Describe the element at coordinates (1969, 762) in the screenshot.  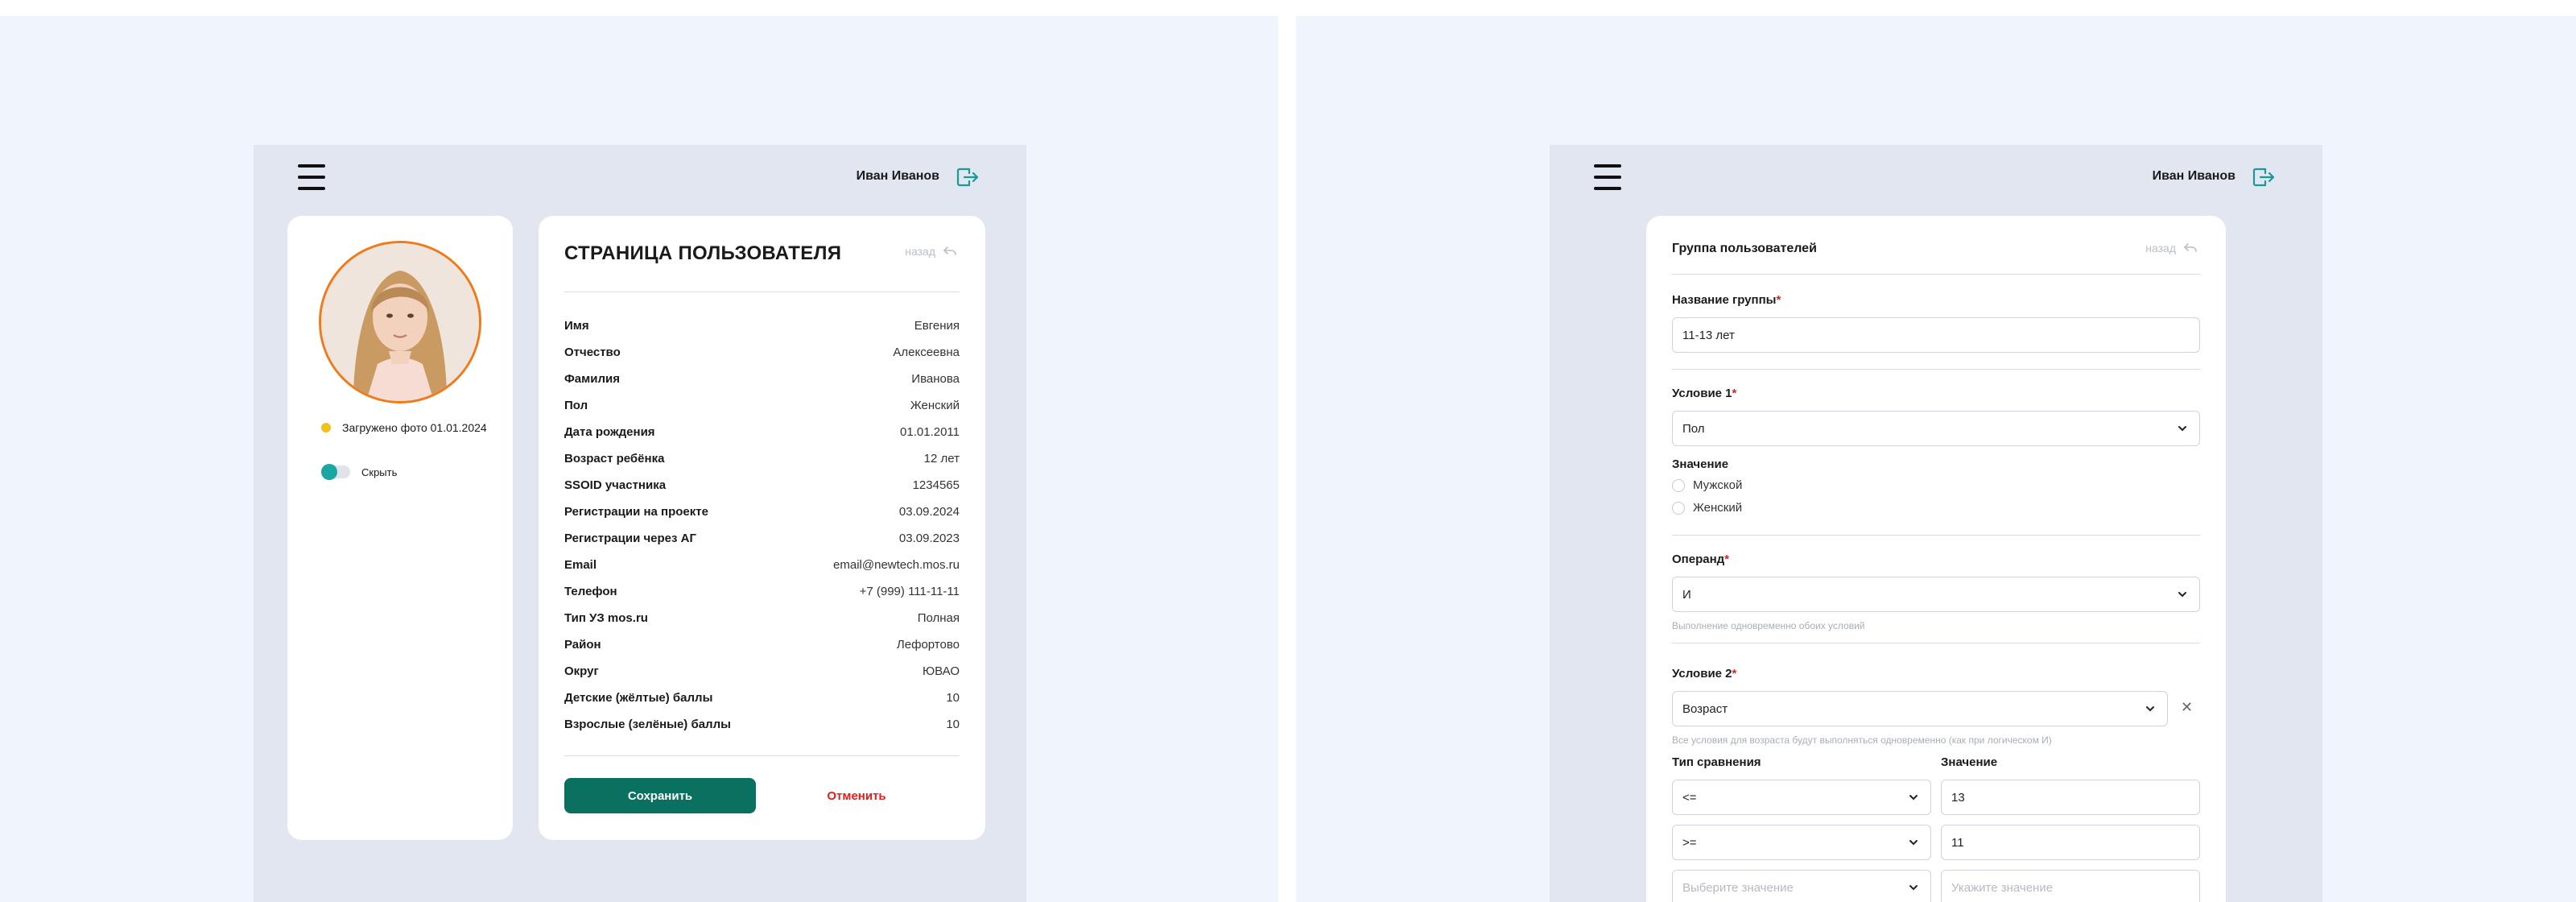
I see `comparison-value-label: Значение` at that location.